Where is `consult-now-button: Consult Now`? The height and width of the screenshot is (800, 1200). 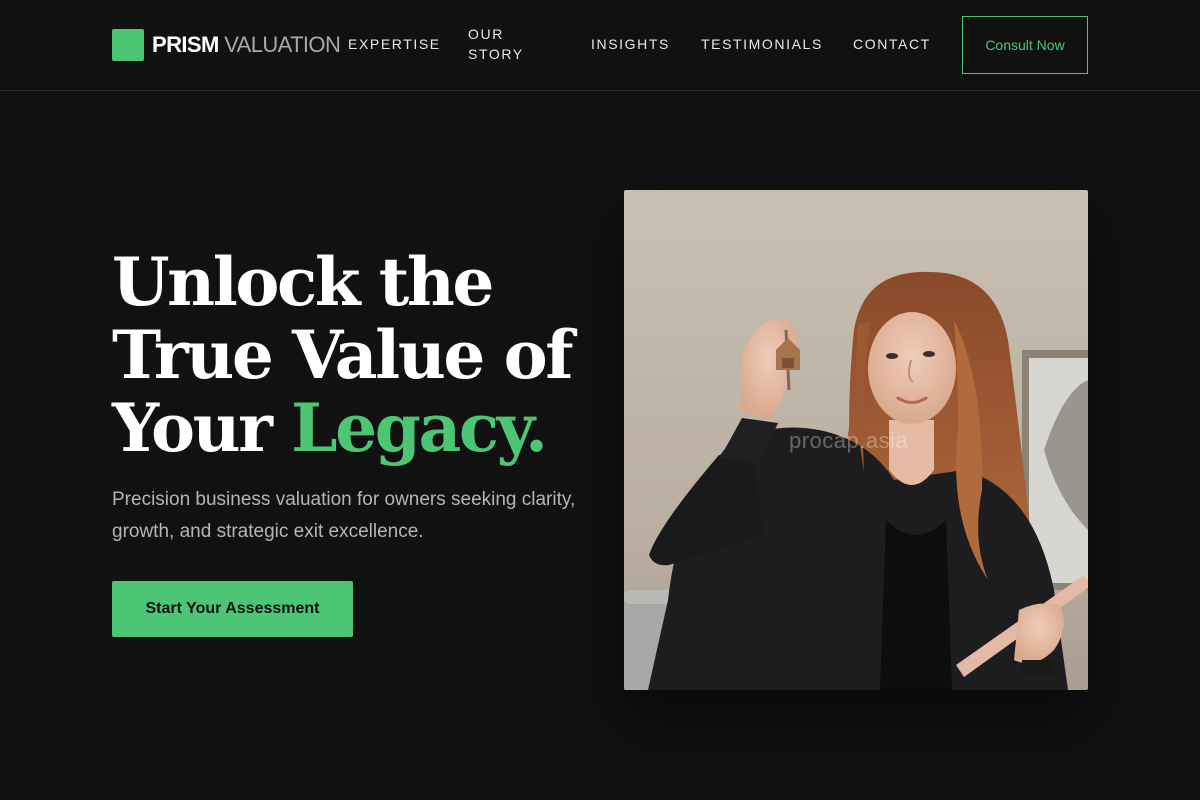 consult-now-button: Consult Now is located at coordinates (1025, 45).